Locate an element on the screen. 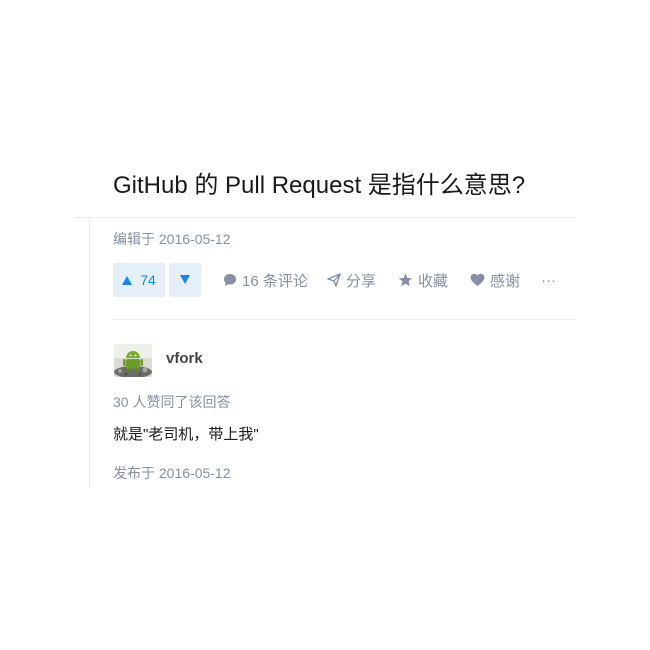  more-button: ··· is located at coordinates (548, 280).